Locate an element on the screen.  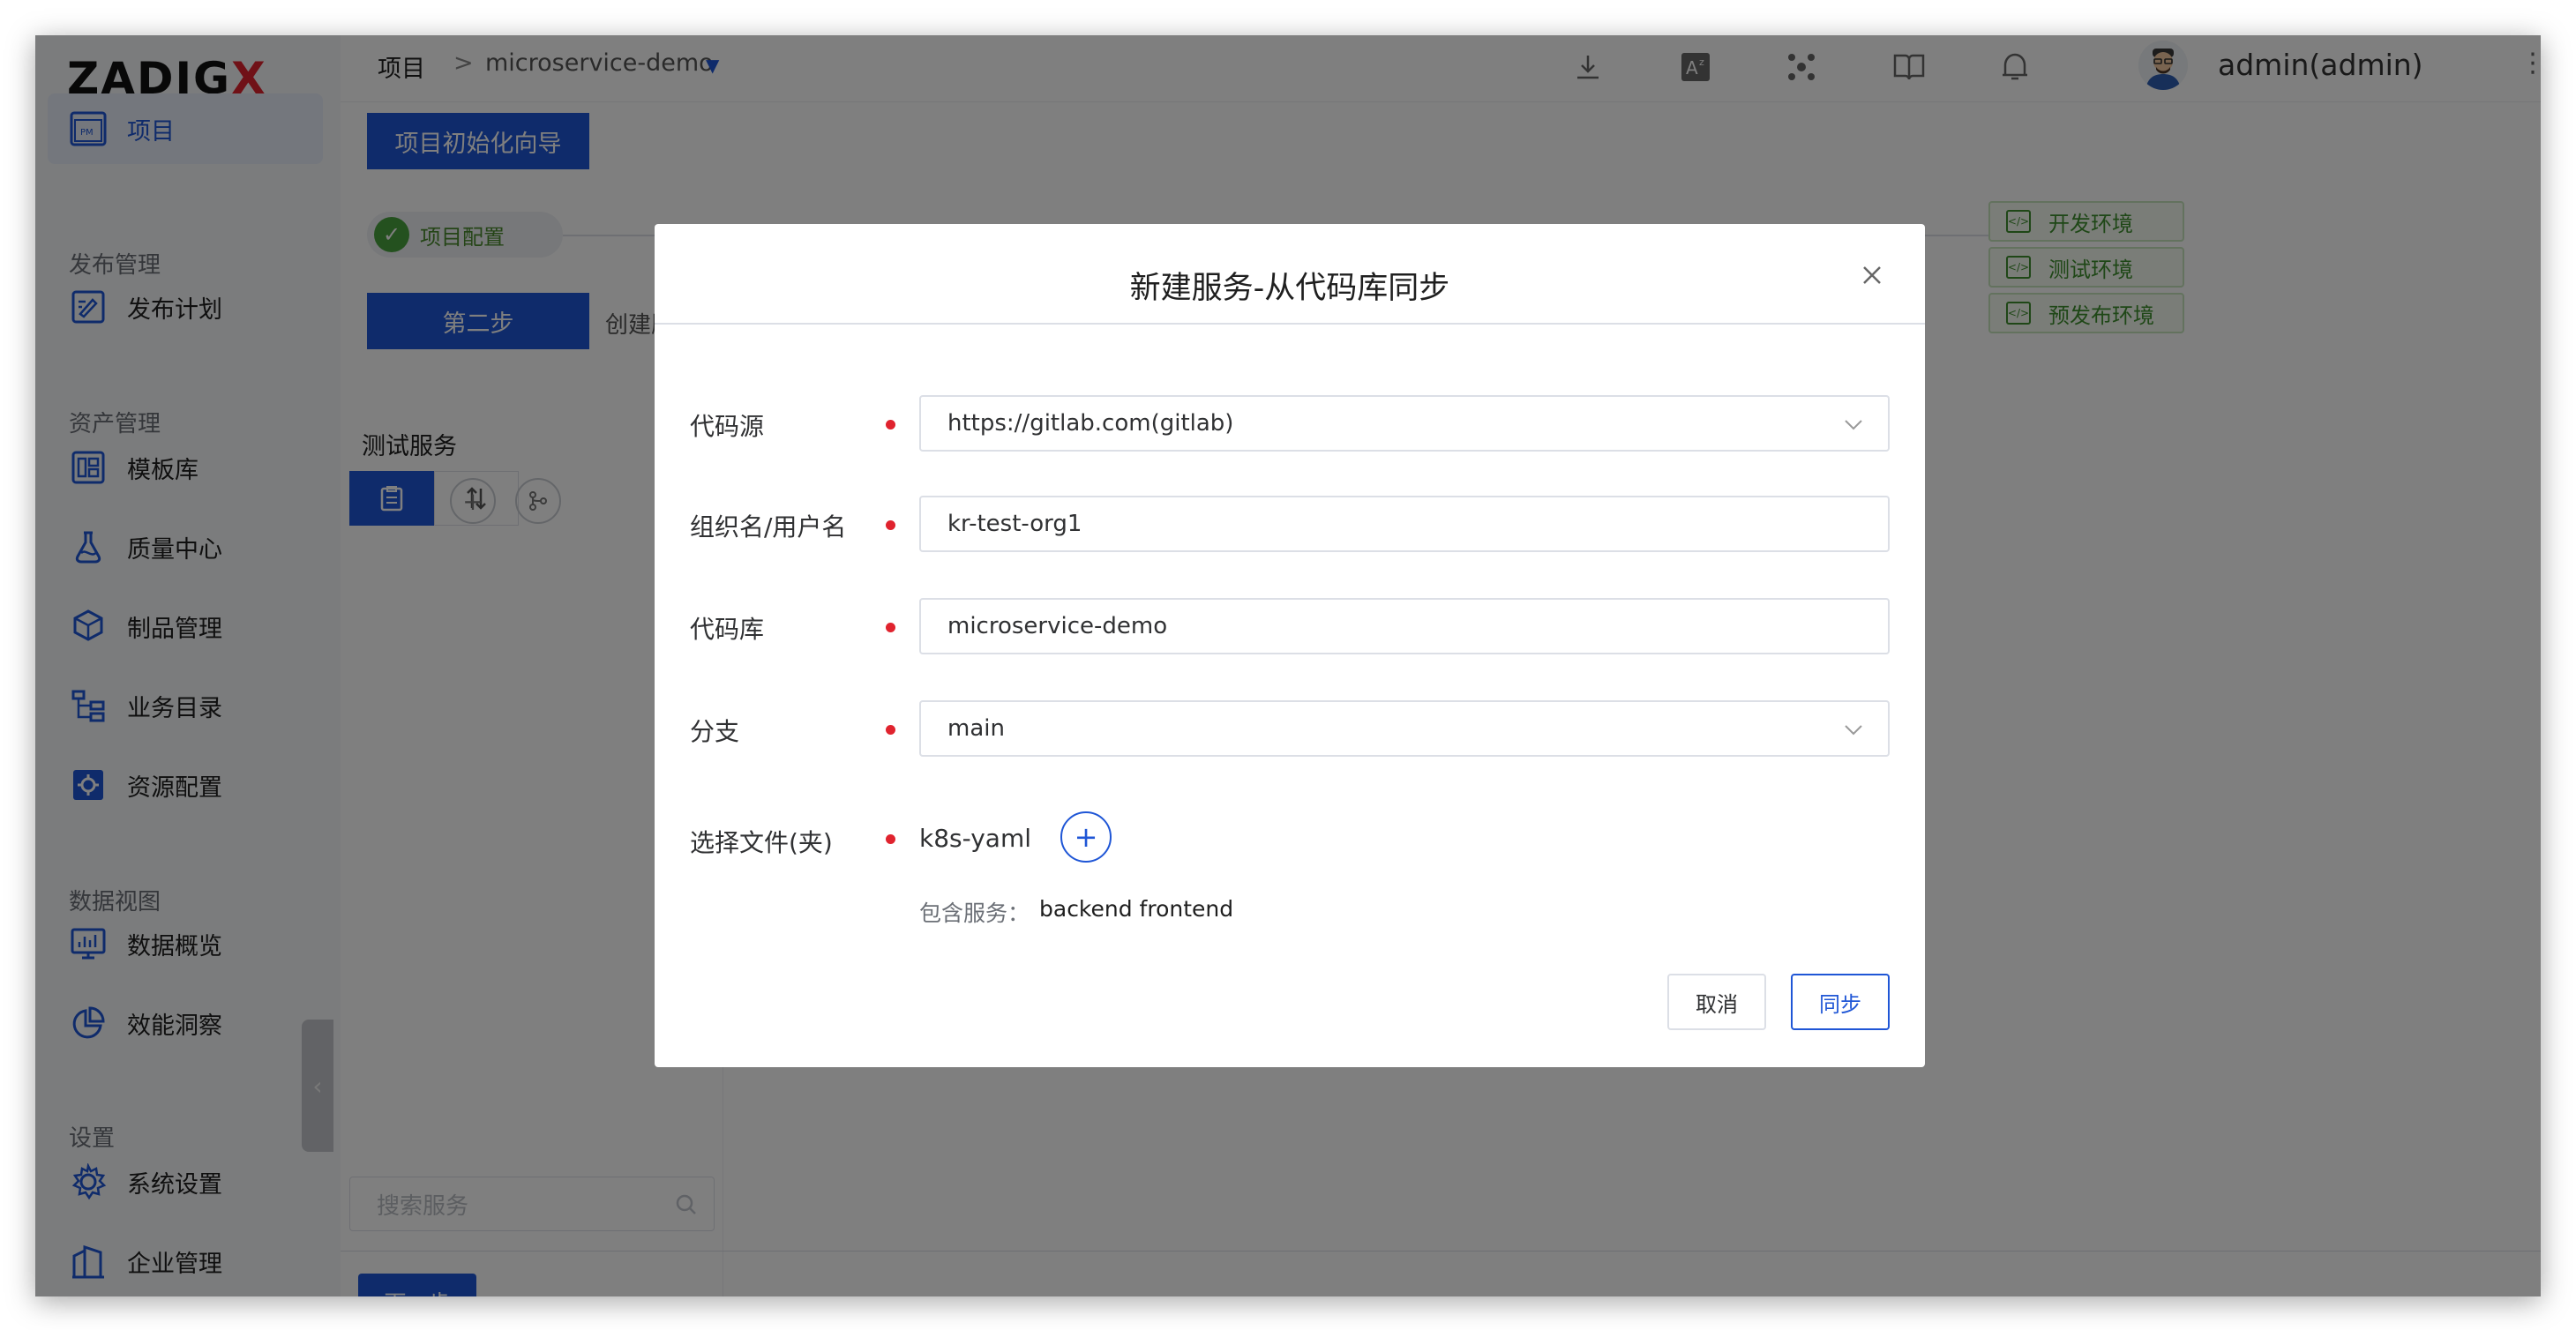
plus-icon: + is located at coordinates (1086, 837).